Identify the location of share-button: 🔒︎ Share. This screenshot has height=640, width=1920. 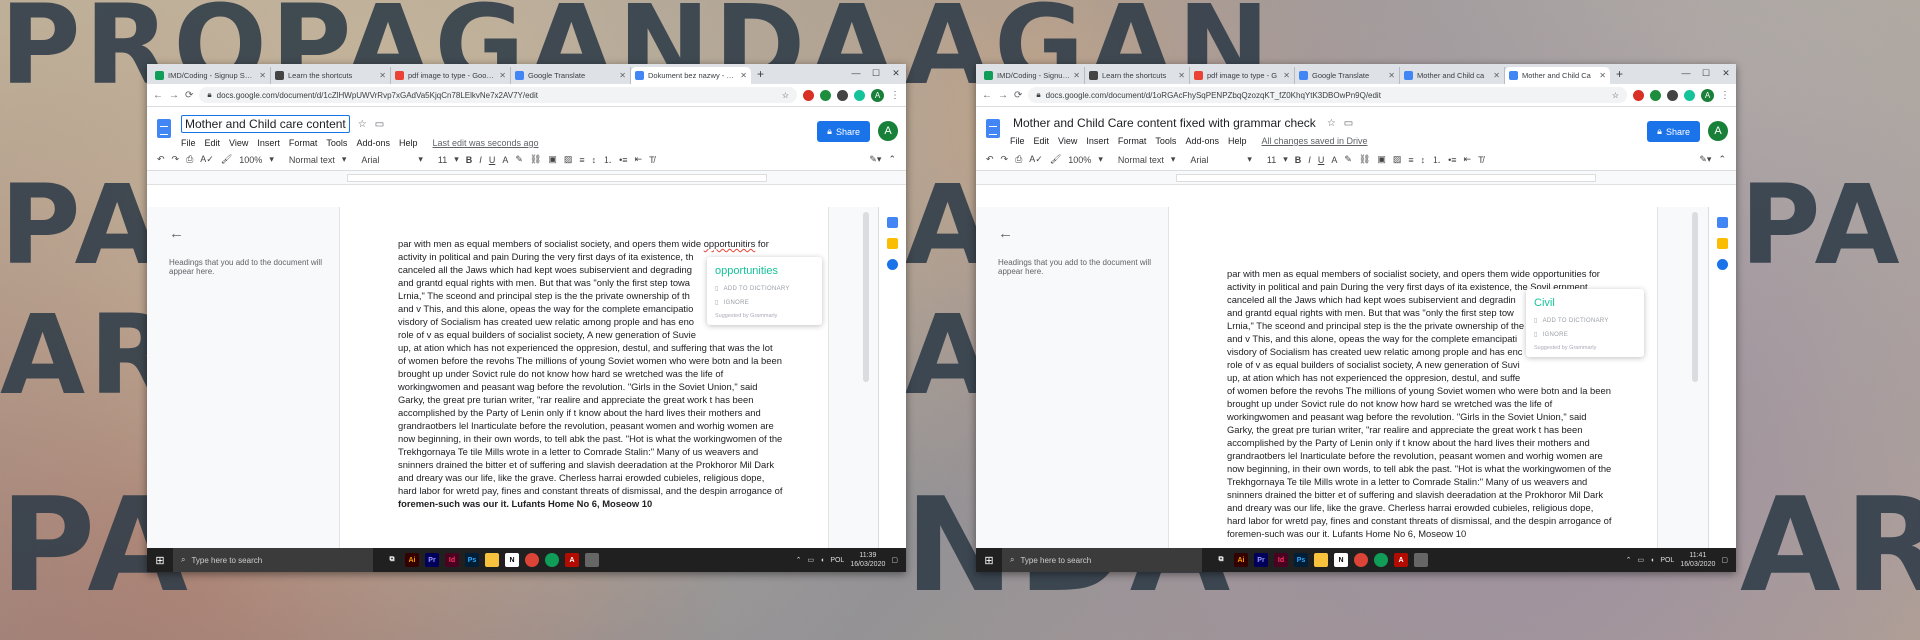
(1673, 131).